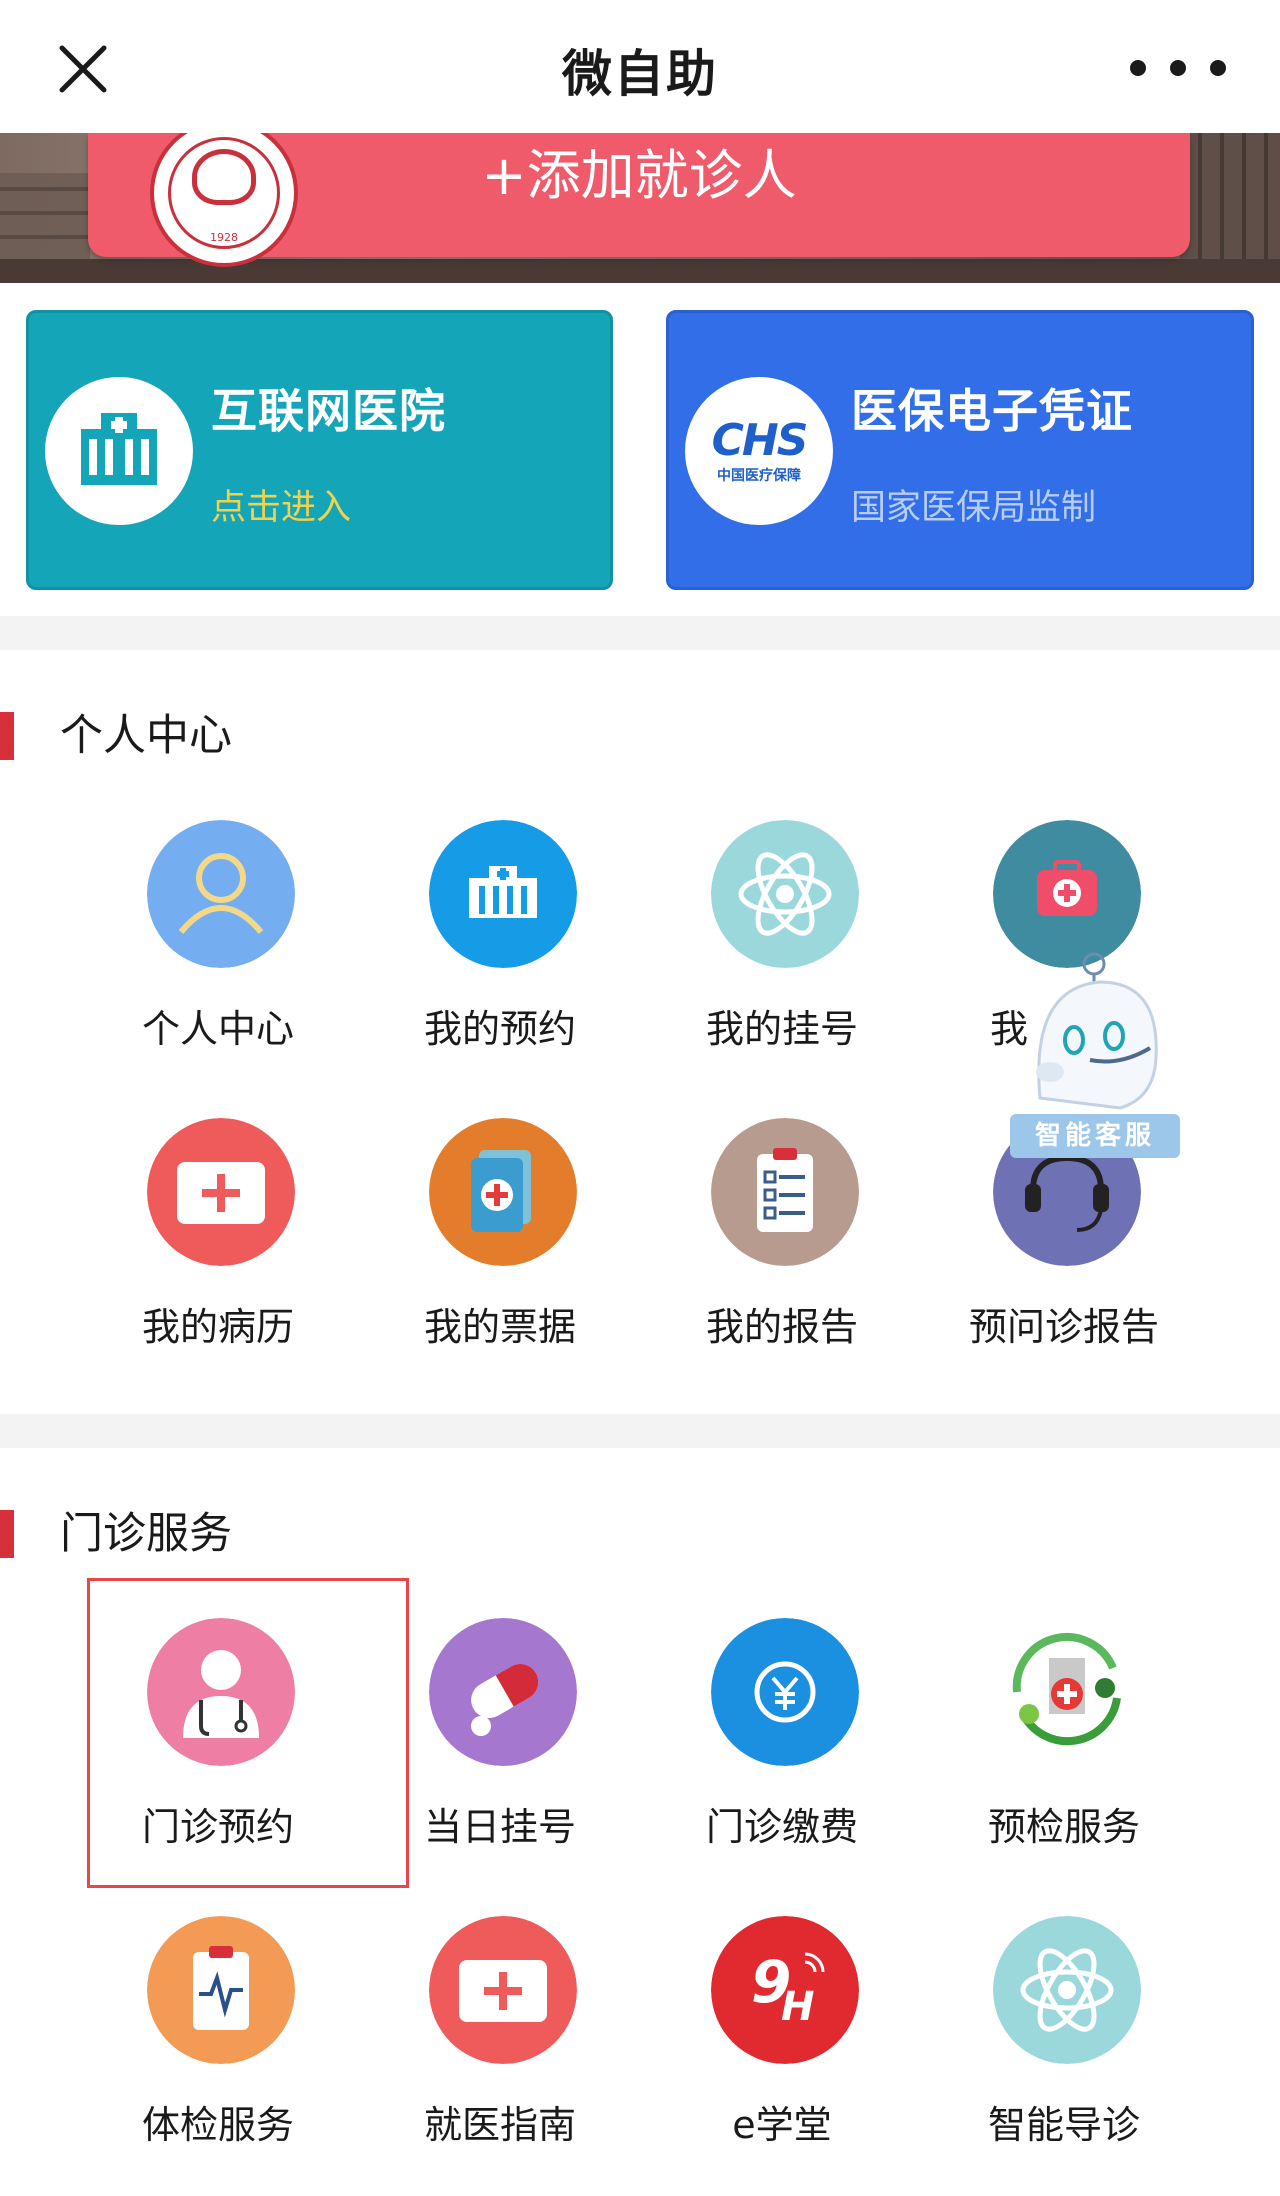 The width and height of the screenshot is (1280, 2196). Describe the element at coordinates (1095, 1136) in the screenshot. I see `smart-assistant-label: 智能客服` at that location.